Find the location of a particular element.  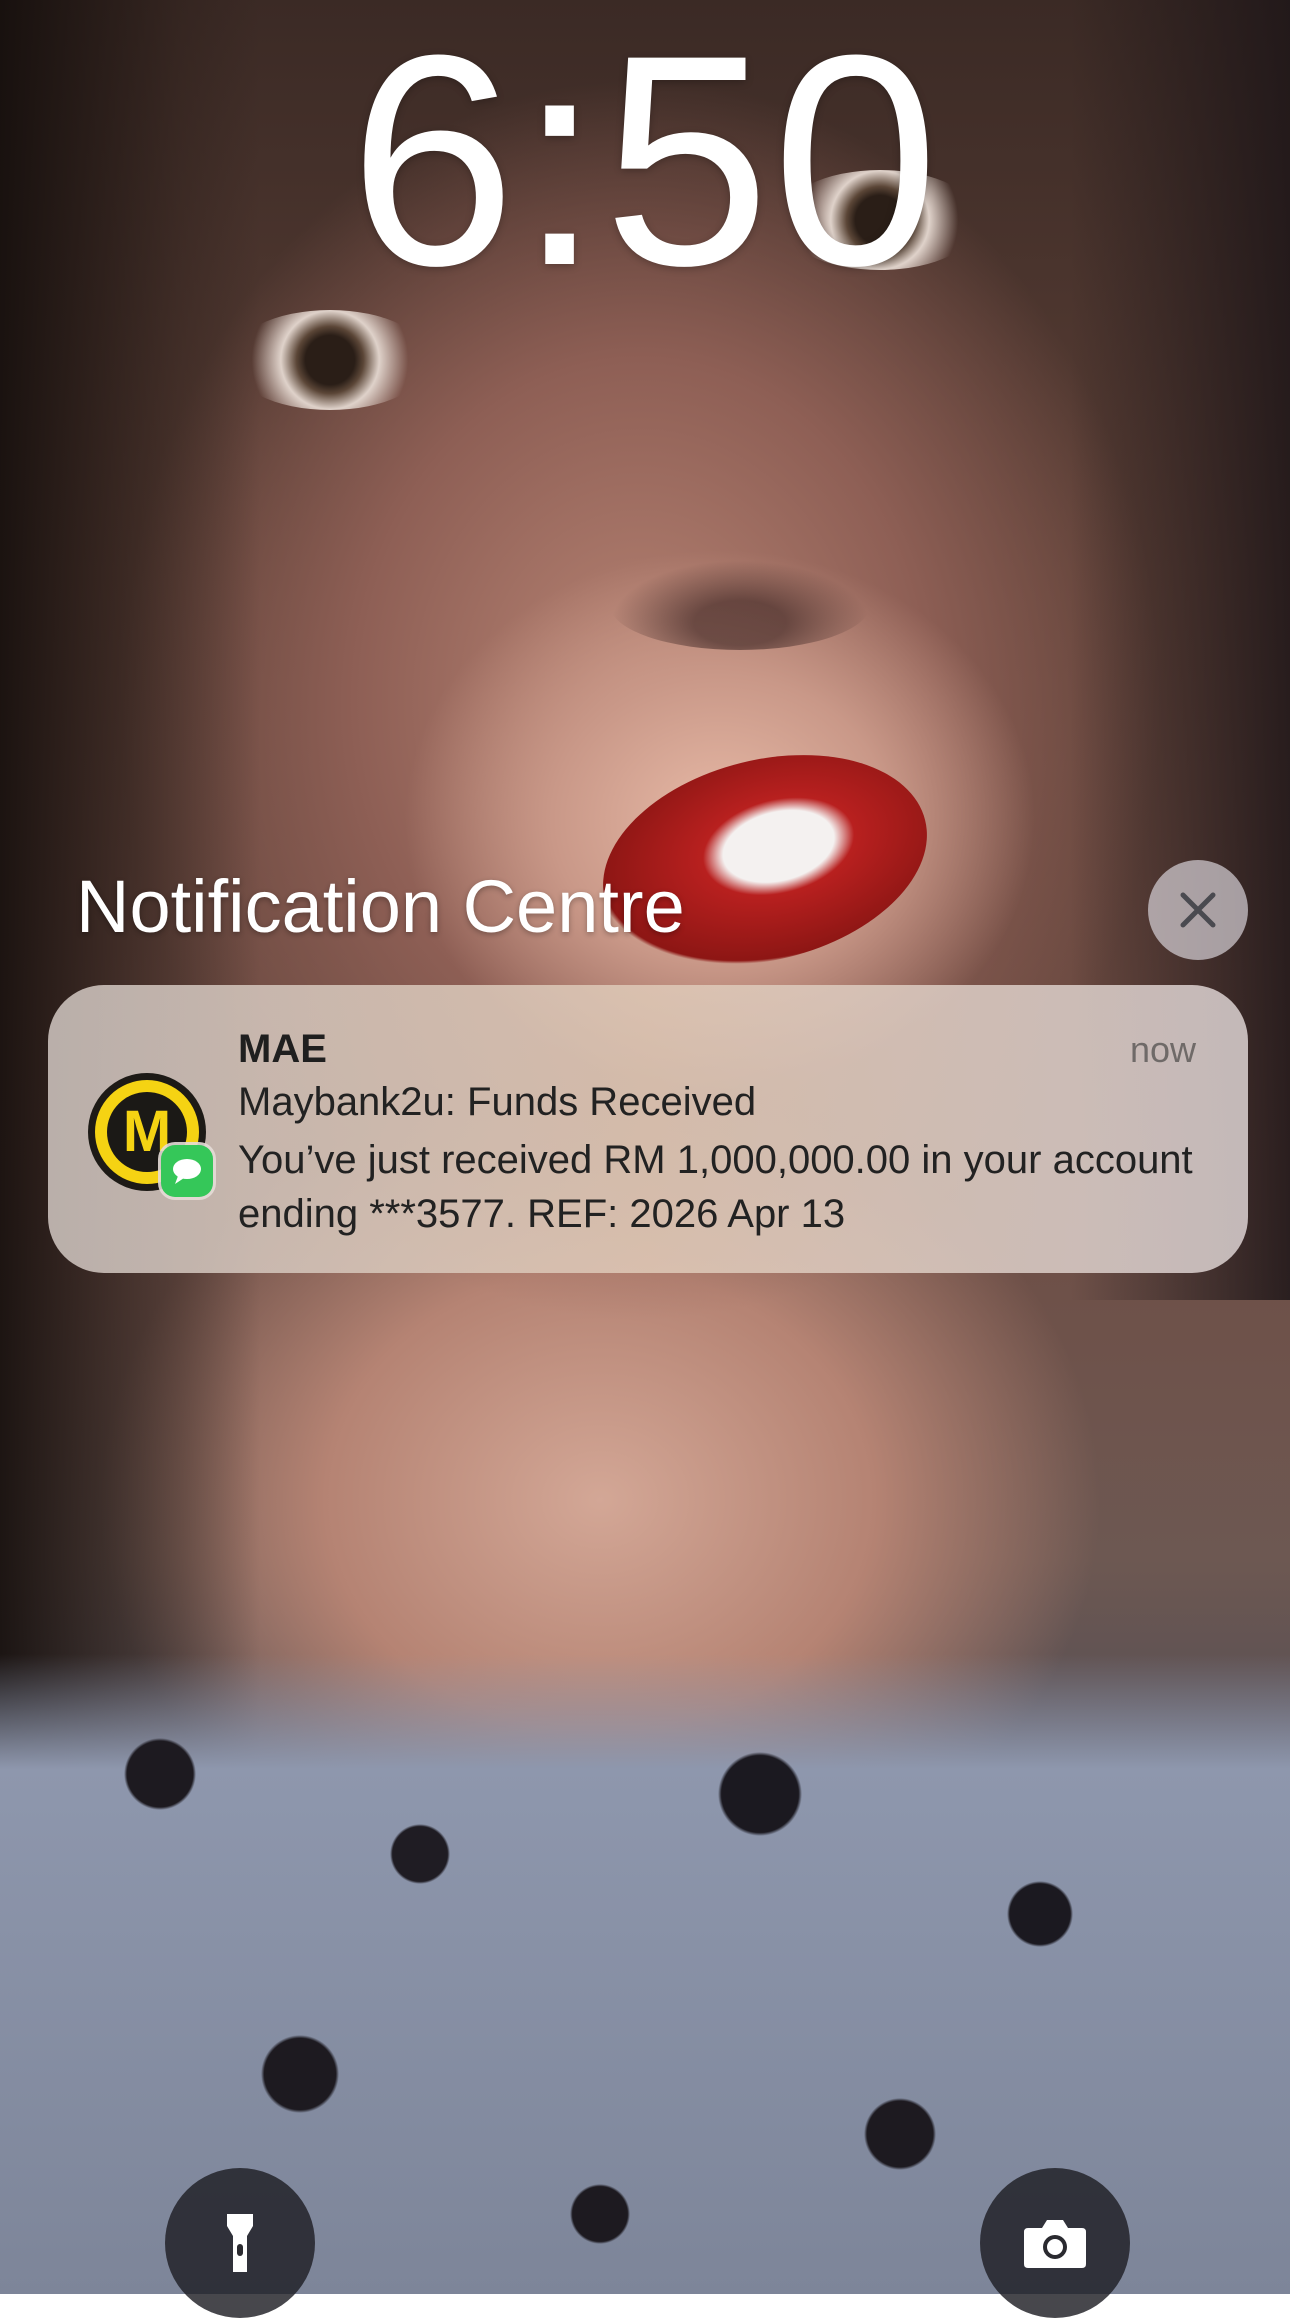

notification-centre-close-button is located at coordinates (1198, 910).